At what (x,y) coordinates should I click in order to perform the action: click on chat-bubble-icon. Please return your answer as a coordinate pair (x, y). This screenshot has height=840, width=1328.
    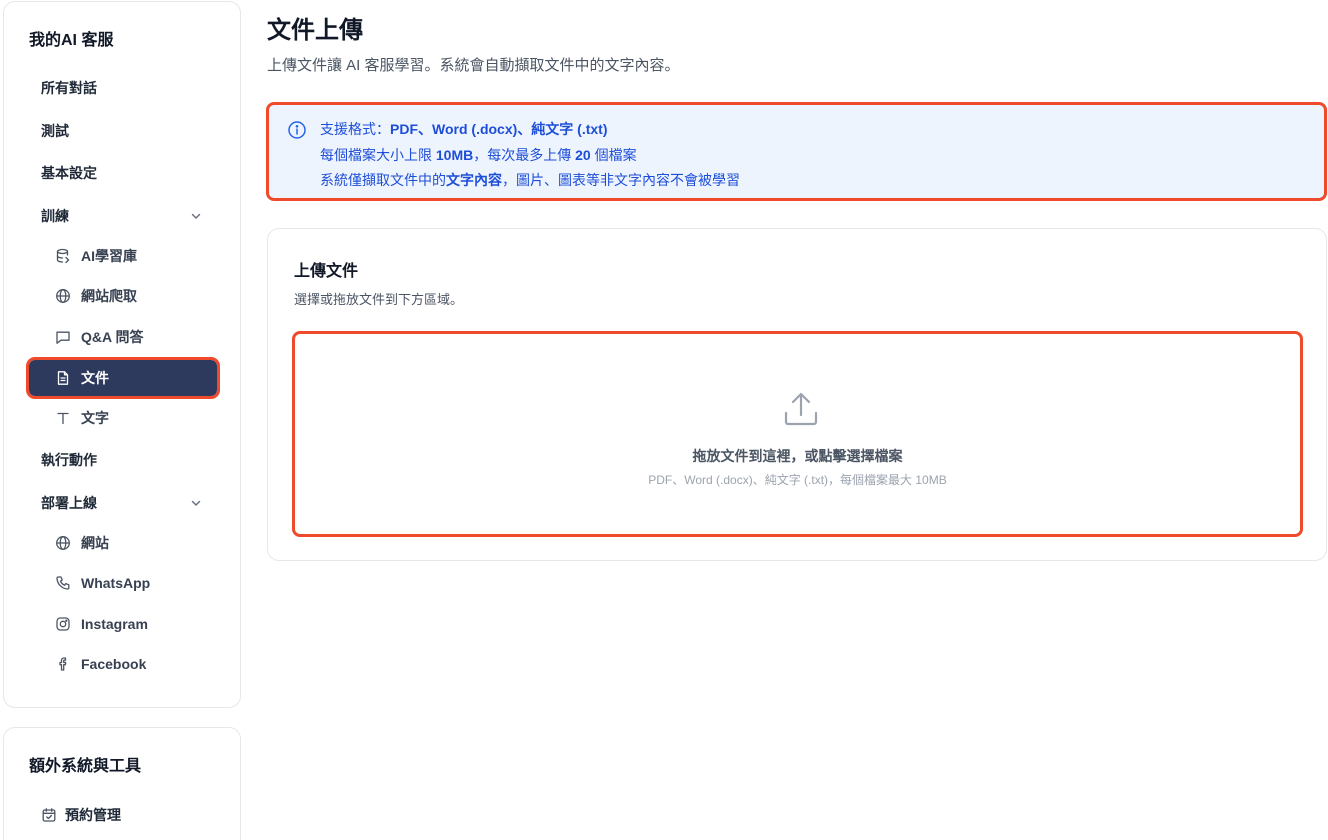
    Looking at the image, I should click on (63, 337).